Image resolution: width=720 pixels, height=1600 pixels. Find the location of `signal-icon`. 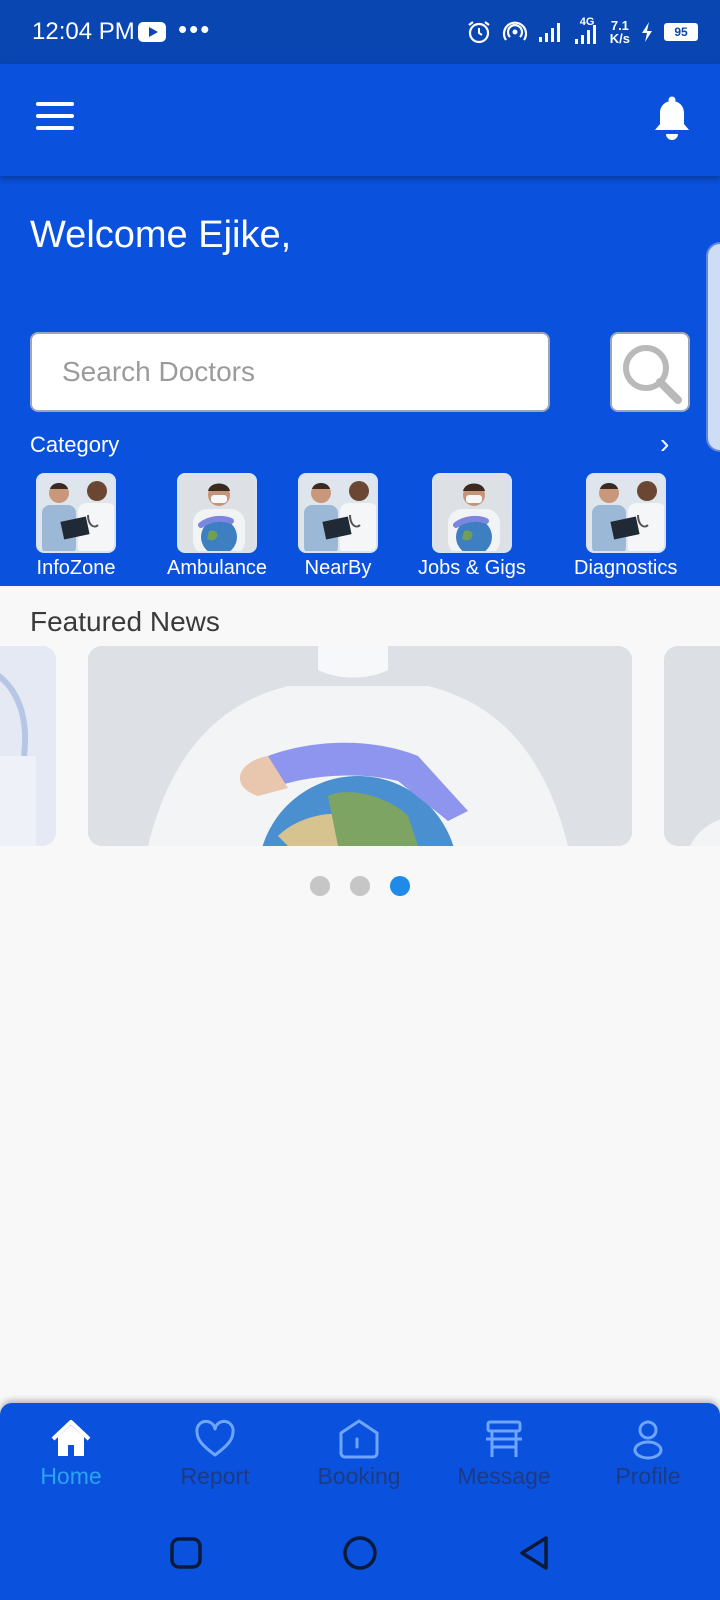

signal-icon is located at coordinates (549, 32).